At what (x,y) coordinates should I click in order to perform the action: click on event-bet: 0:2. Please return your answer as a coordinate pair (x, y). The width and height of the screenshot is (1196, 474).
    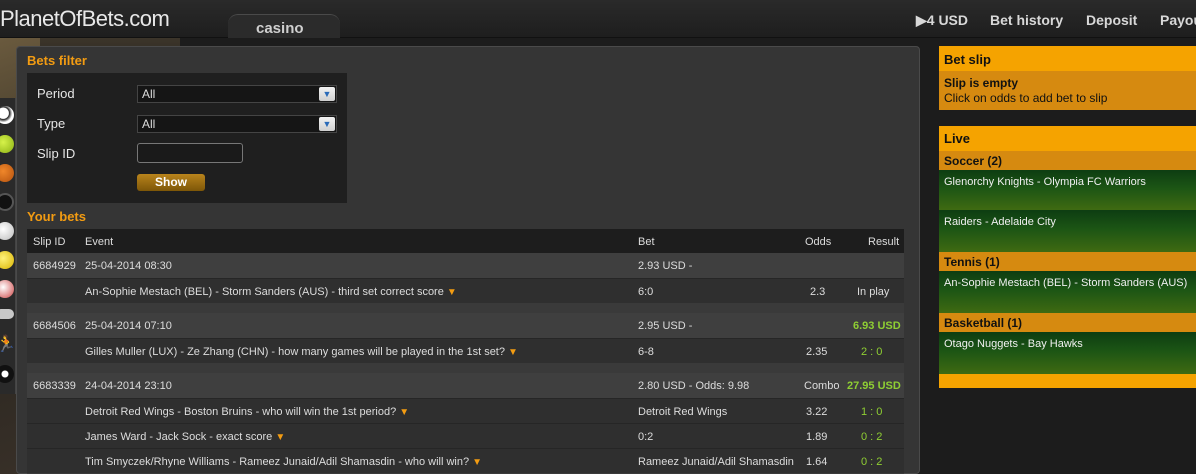
    Looking at the image, I should click on (646, 437).